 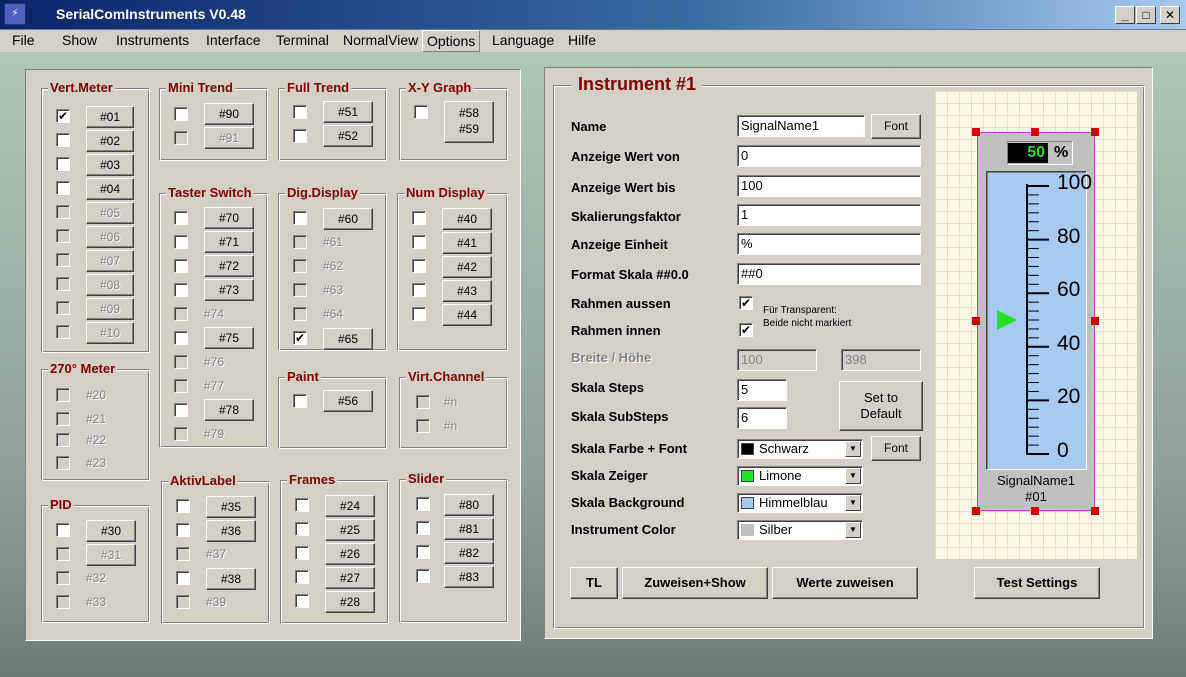 What do you see at coordinates (229, 242) in the screenshot?
I see `button-71: #71` at bounding box center [229, 242].